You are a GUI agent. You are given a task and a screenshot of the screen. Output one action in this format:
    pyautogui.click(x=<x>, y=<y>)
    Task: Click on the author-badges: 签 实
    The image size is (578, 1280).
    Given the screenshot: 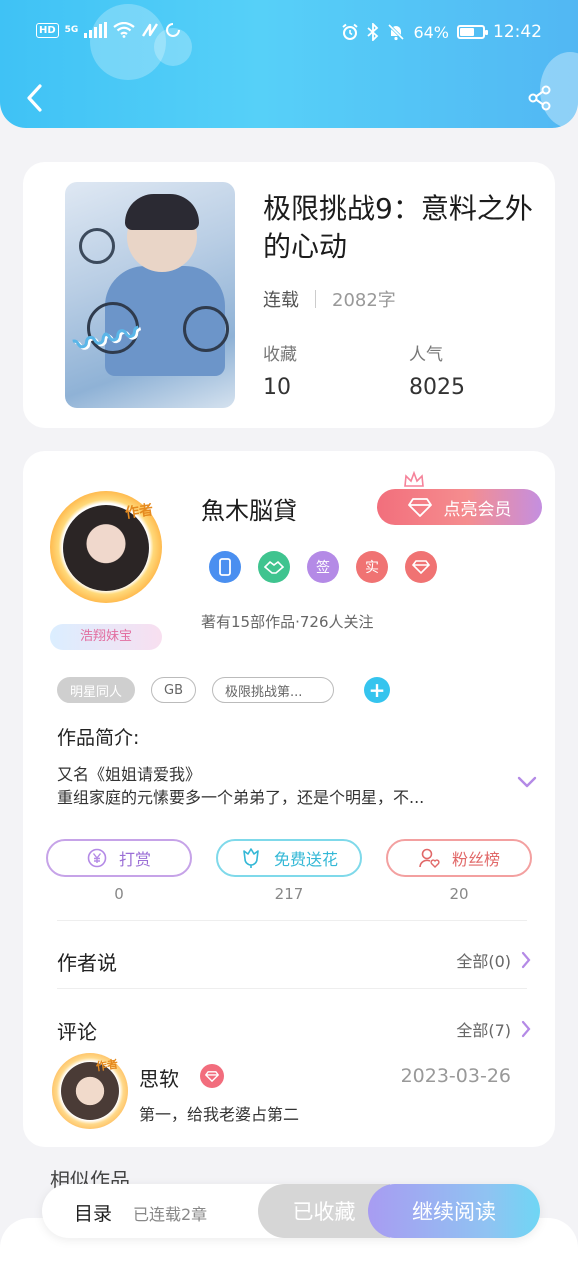 What is the action you would take?
    pyautogui.click(x=323, y=567)
    